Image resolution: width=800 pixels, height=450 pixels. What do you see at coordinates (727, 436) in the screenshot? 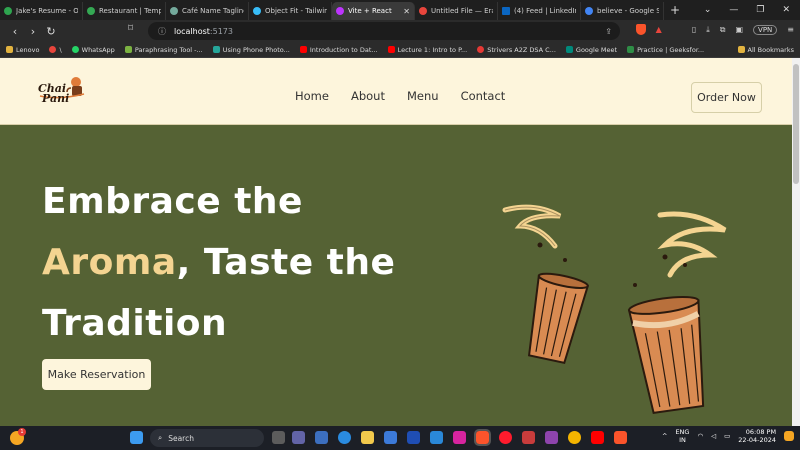
I see `battery-icon: ▭` at bounding box center [727, 436].